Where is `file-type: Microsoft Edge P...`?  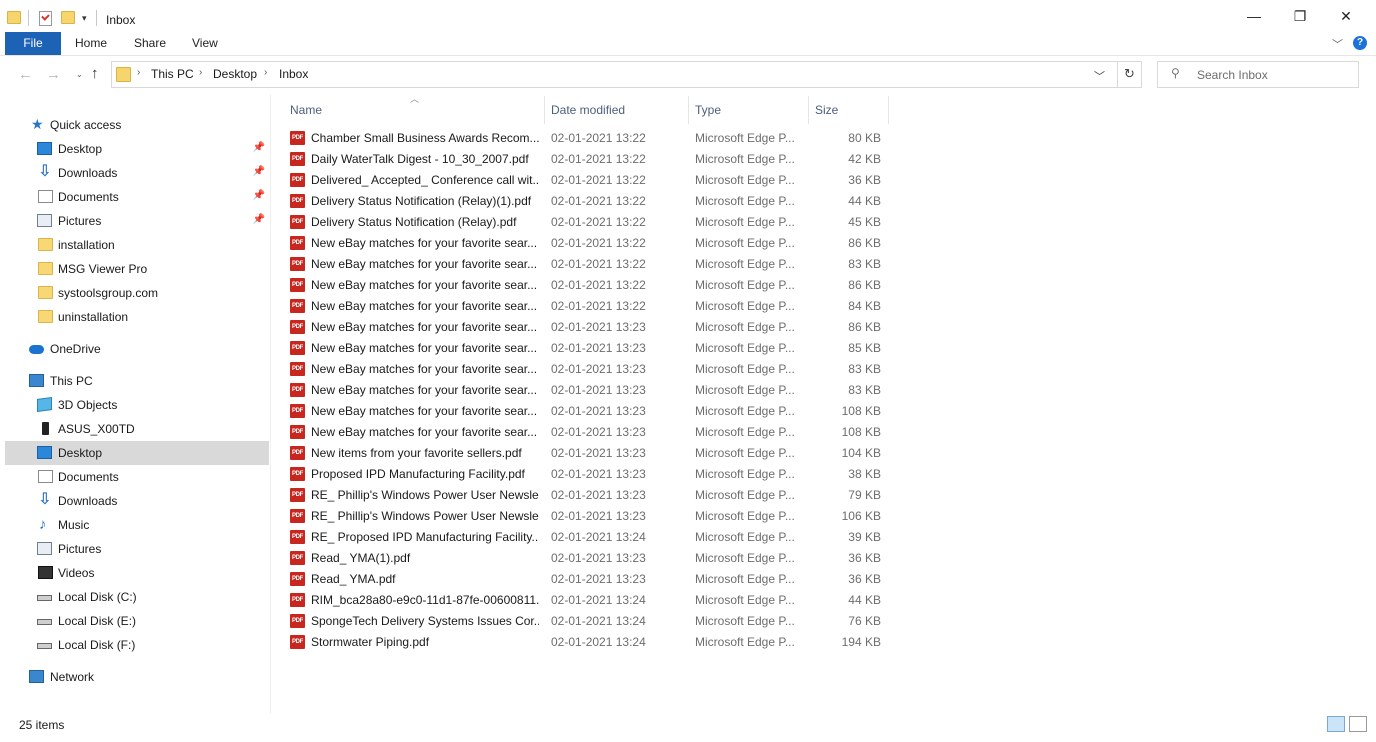
file-type: Microsoft Edge P... is located at coordinates (745, 537).